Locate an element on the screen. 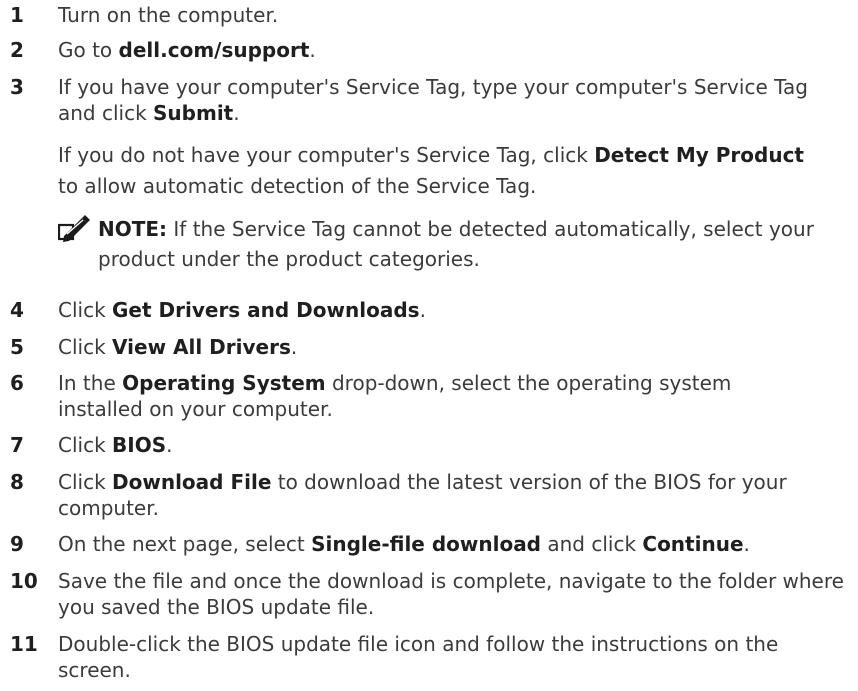 The height and width of the screenshot is (691, 858). step-number: 3 is located at coordinates (17, 87).